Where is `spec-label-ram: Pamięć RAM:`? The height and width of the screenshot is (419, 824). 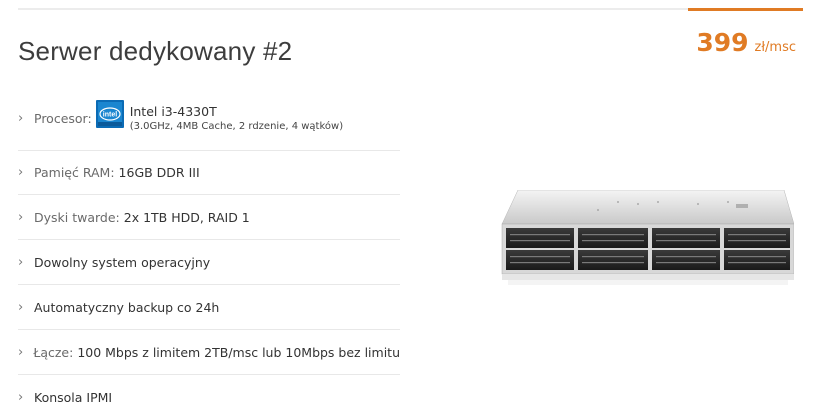
spec-label-ram: Pamięć RAM: is located at coordinates (74, 172).